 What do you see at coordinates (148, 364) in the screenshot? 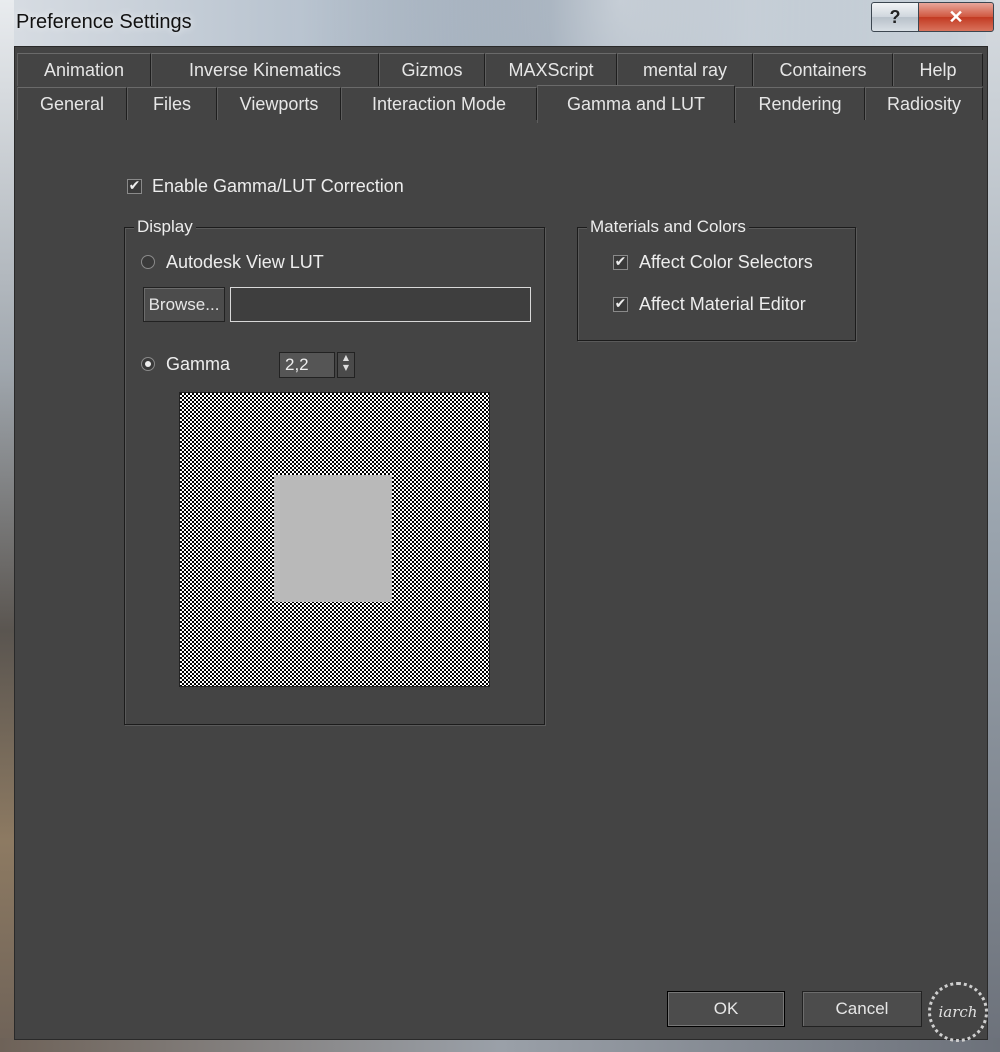
I see `gamma-radio` at bounding box center [148, 364].